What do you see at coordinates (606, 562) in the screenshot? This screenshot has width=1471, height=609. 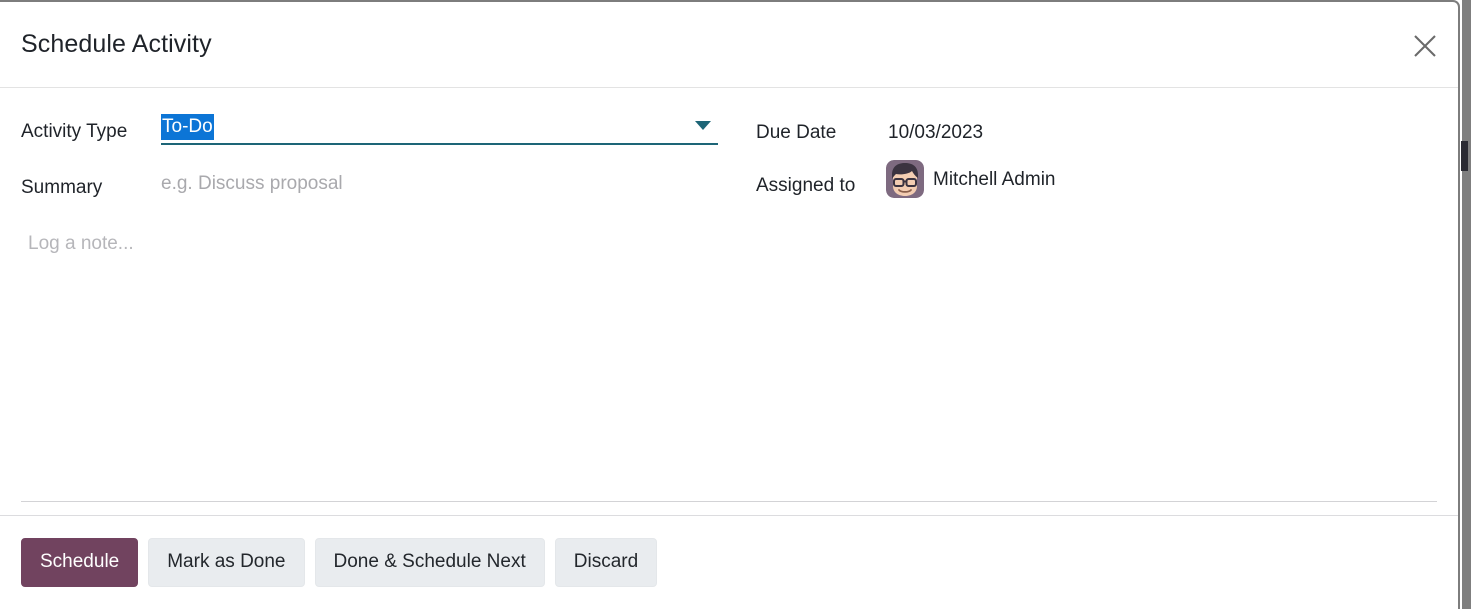 I see `discard-button: Discard` at bounding box center [606, 562].